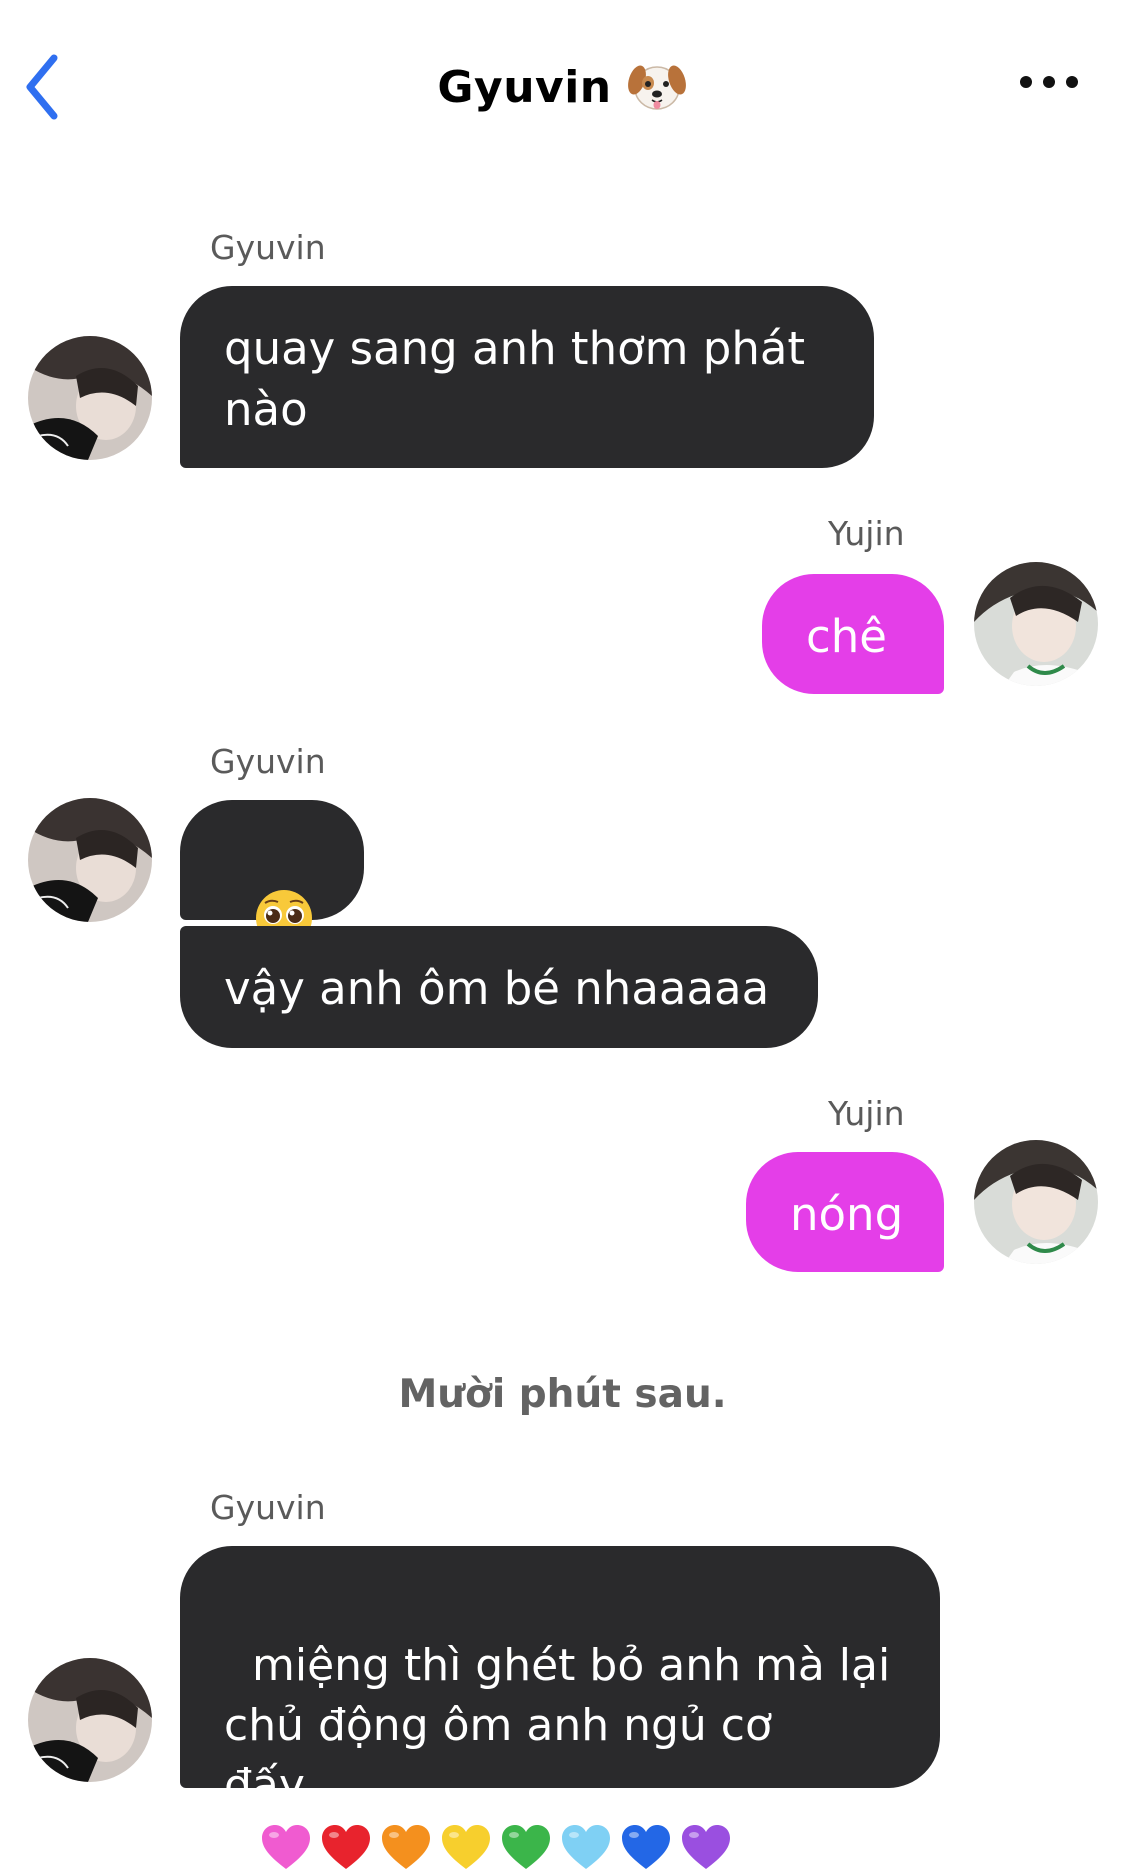  Describe the element at coordinates (42, 87) in the screenshot. I see `chevron-left-icon` at that location.